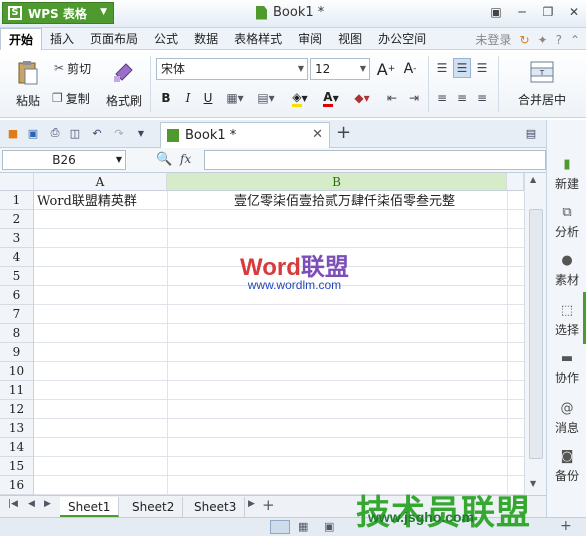  Describe the element at coordinates (17, 466) in the screenshot. I see `row-header: 15` at that location.